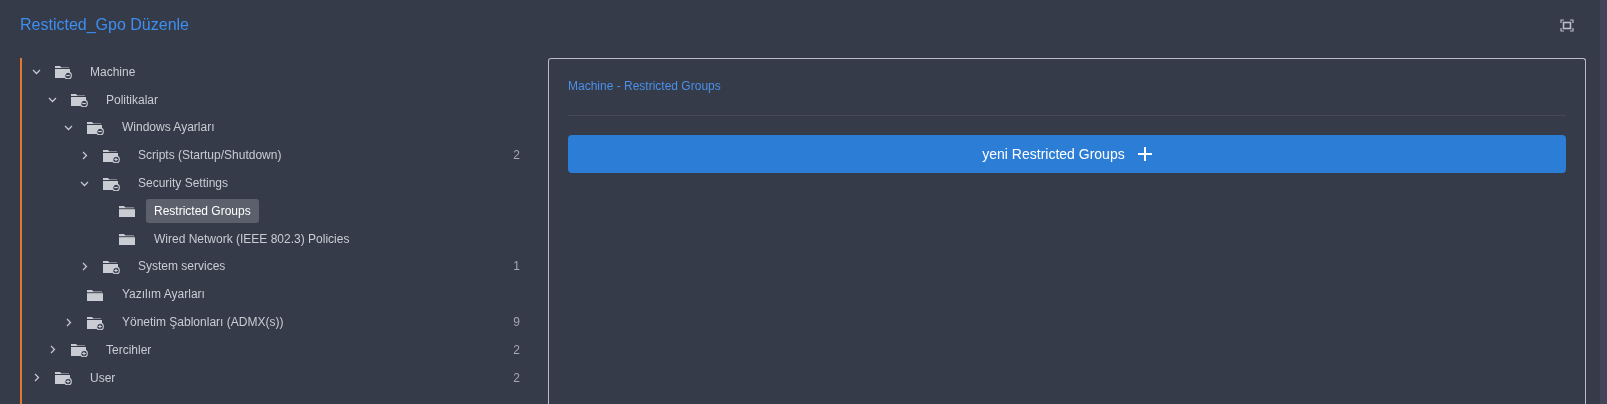 Image resolution: width=1607 pixels, height=404 pixels. I want to click on tree-item: Restricted Groups, so click(202, 210).